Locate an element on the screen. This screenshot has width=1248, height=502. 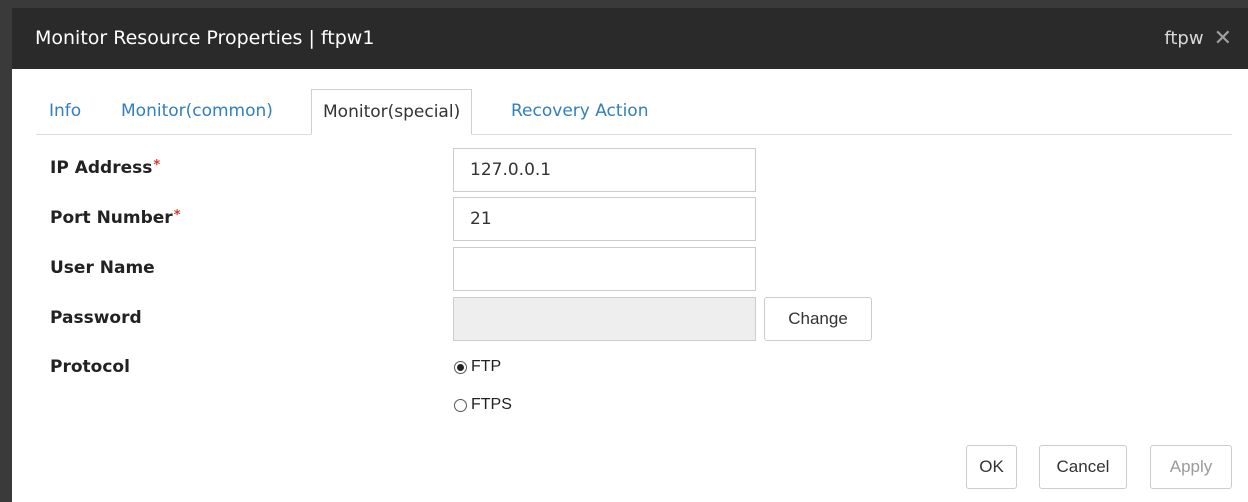
port-number-label: Port Number* is located at coordinates (115, 218).